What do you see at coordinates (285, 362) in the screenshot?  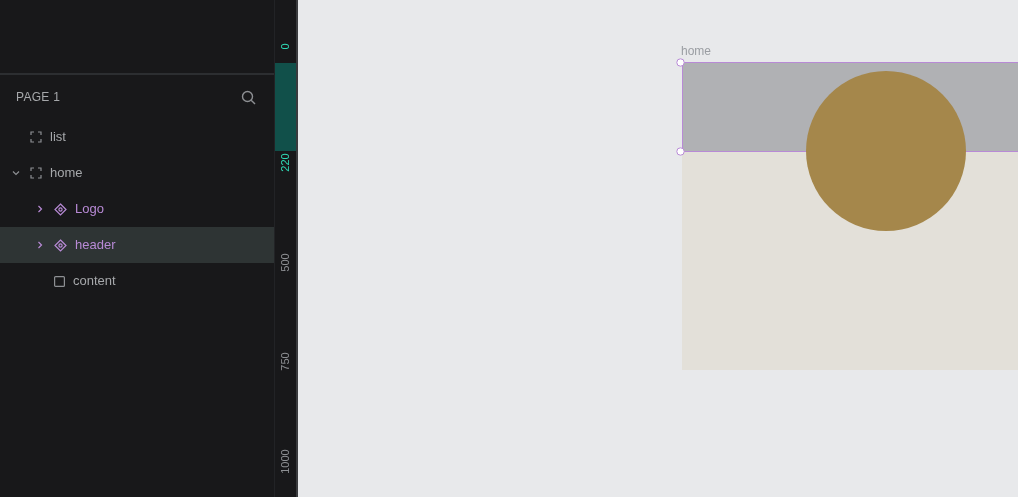 I see `ruler-label: 750` at bounding box center [285, 362].